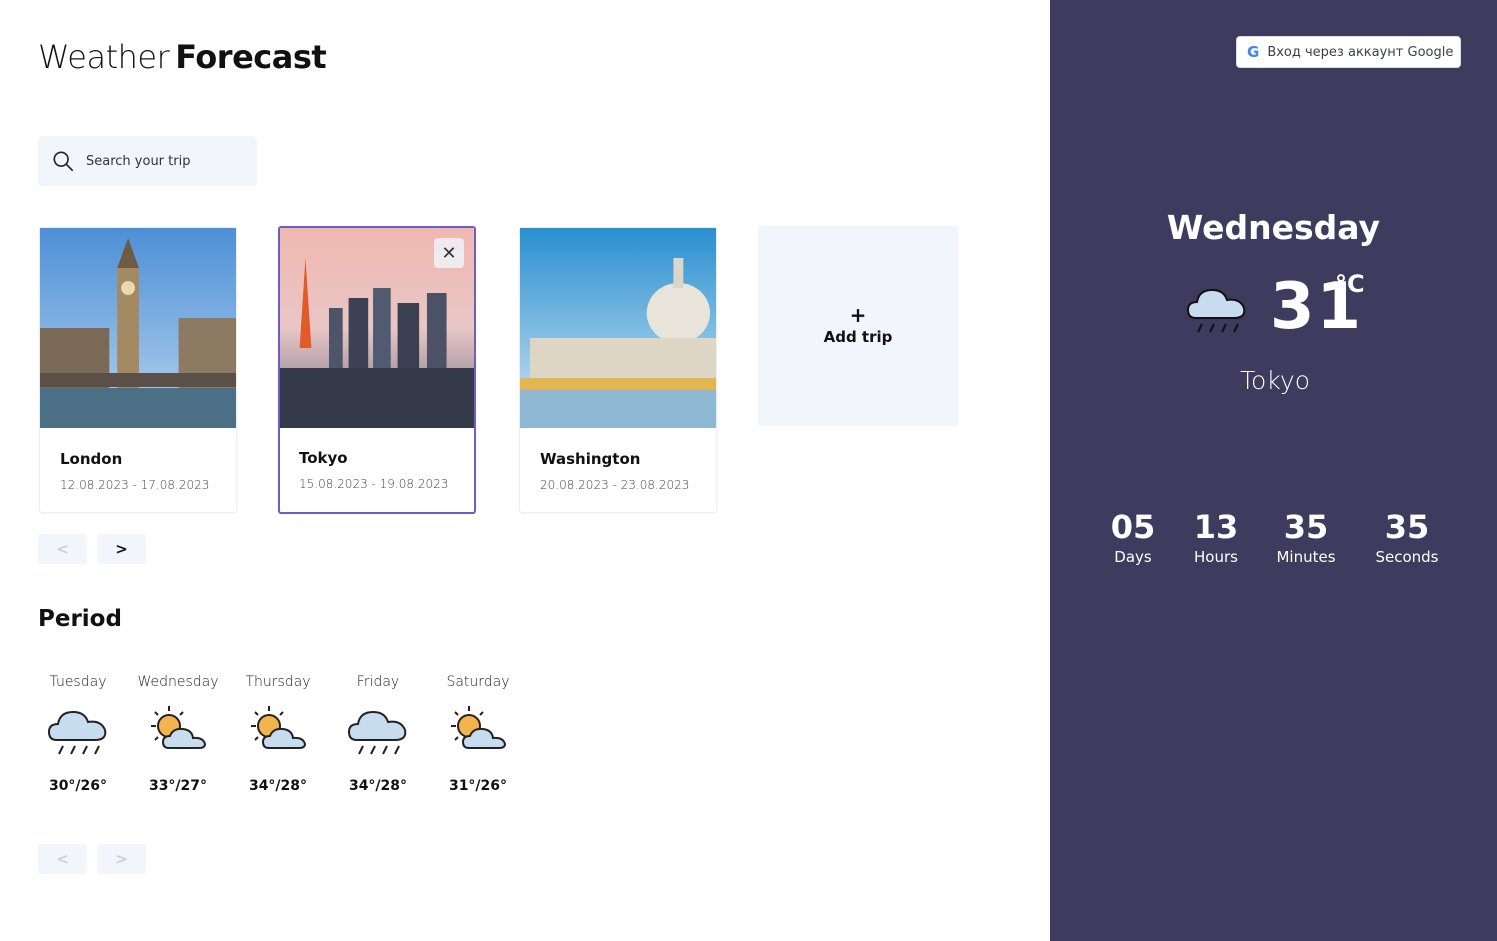  I want to click on forecast-day: Saturday 31°/26°, so click(478, 734).